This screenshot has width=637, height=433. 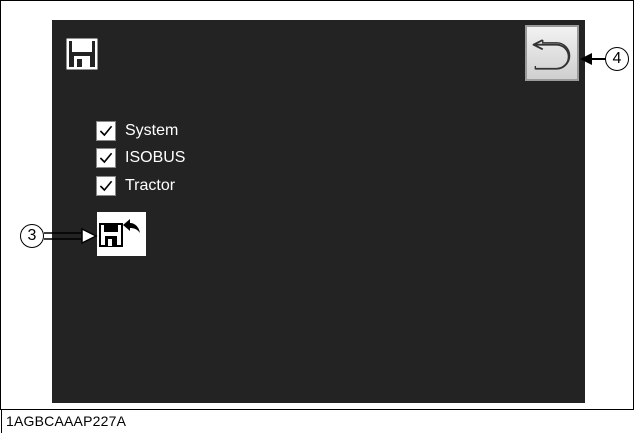 What do you see at coordinates (82, 54) in the screenshot?
I see `floppy-disk-icon` at bounding box center [82, 54].